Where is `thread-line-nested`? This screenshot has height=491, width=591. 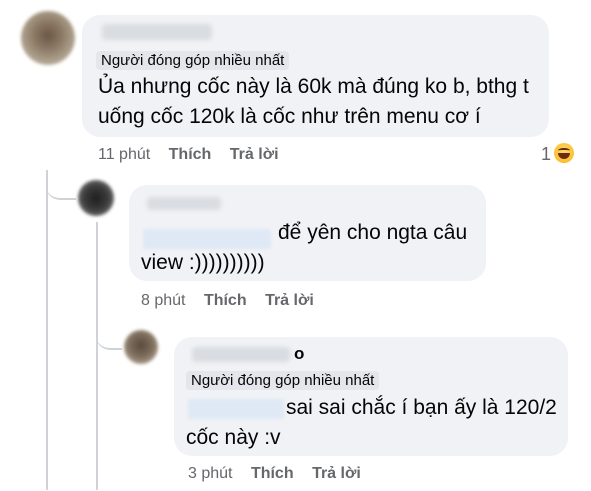
thread-line-nested is located at coordinates (97, 356).